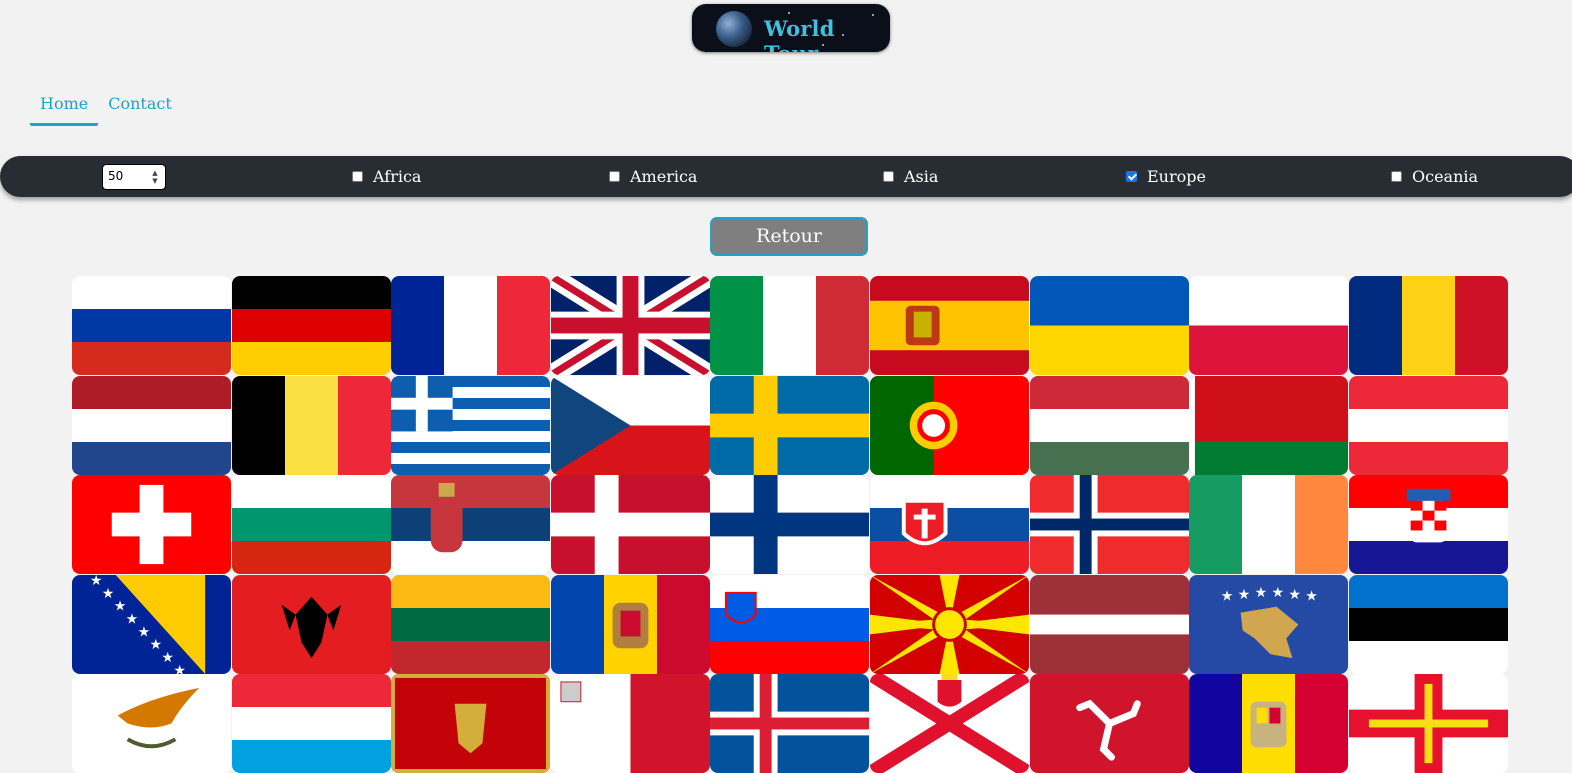 This screenshot has height=773, width=1572. I want to click on flag-switzerland, so click(151, 524).